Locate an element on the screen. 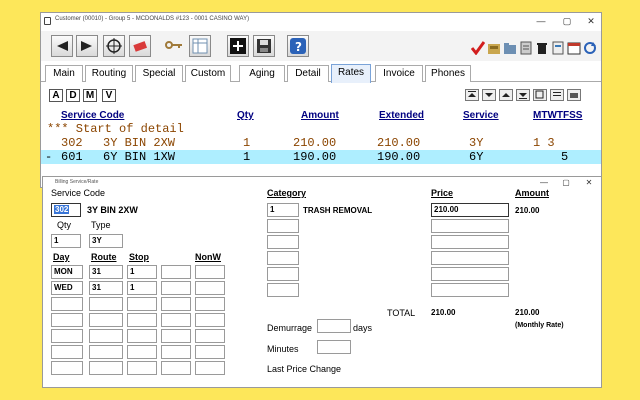  move-first-button is located at coordinates (472, 95).